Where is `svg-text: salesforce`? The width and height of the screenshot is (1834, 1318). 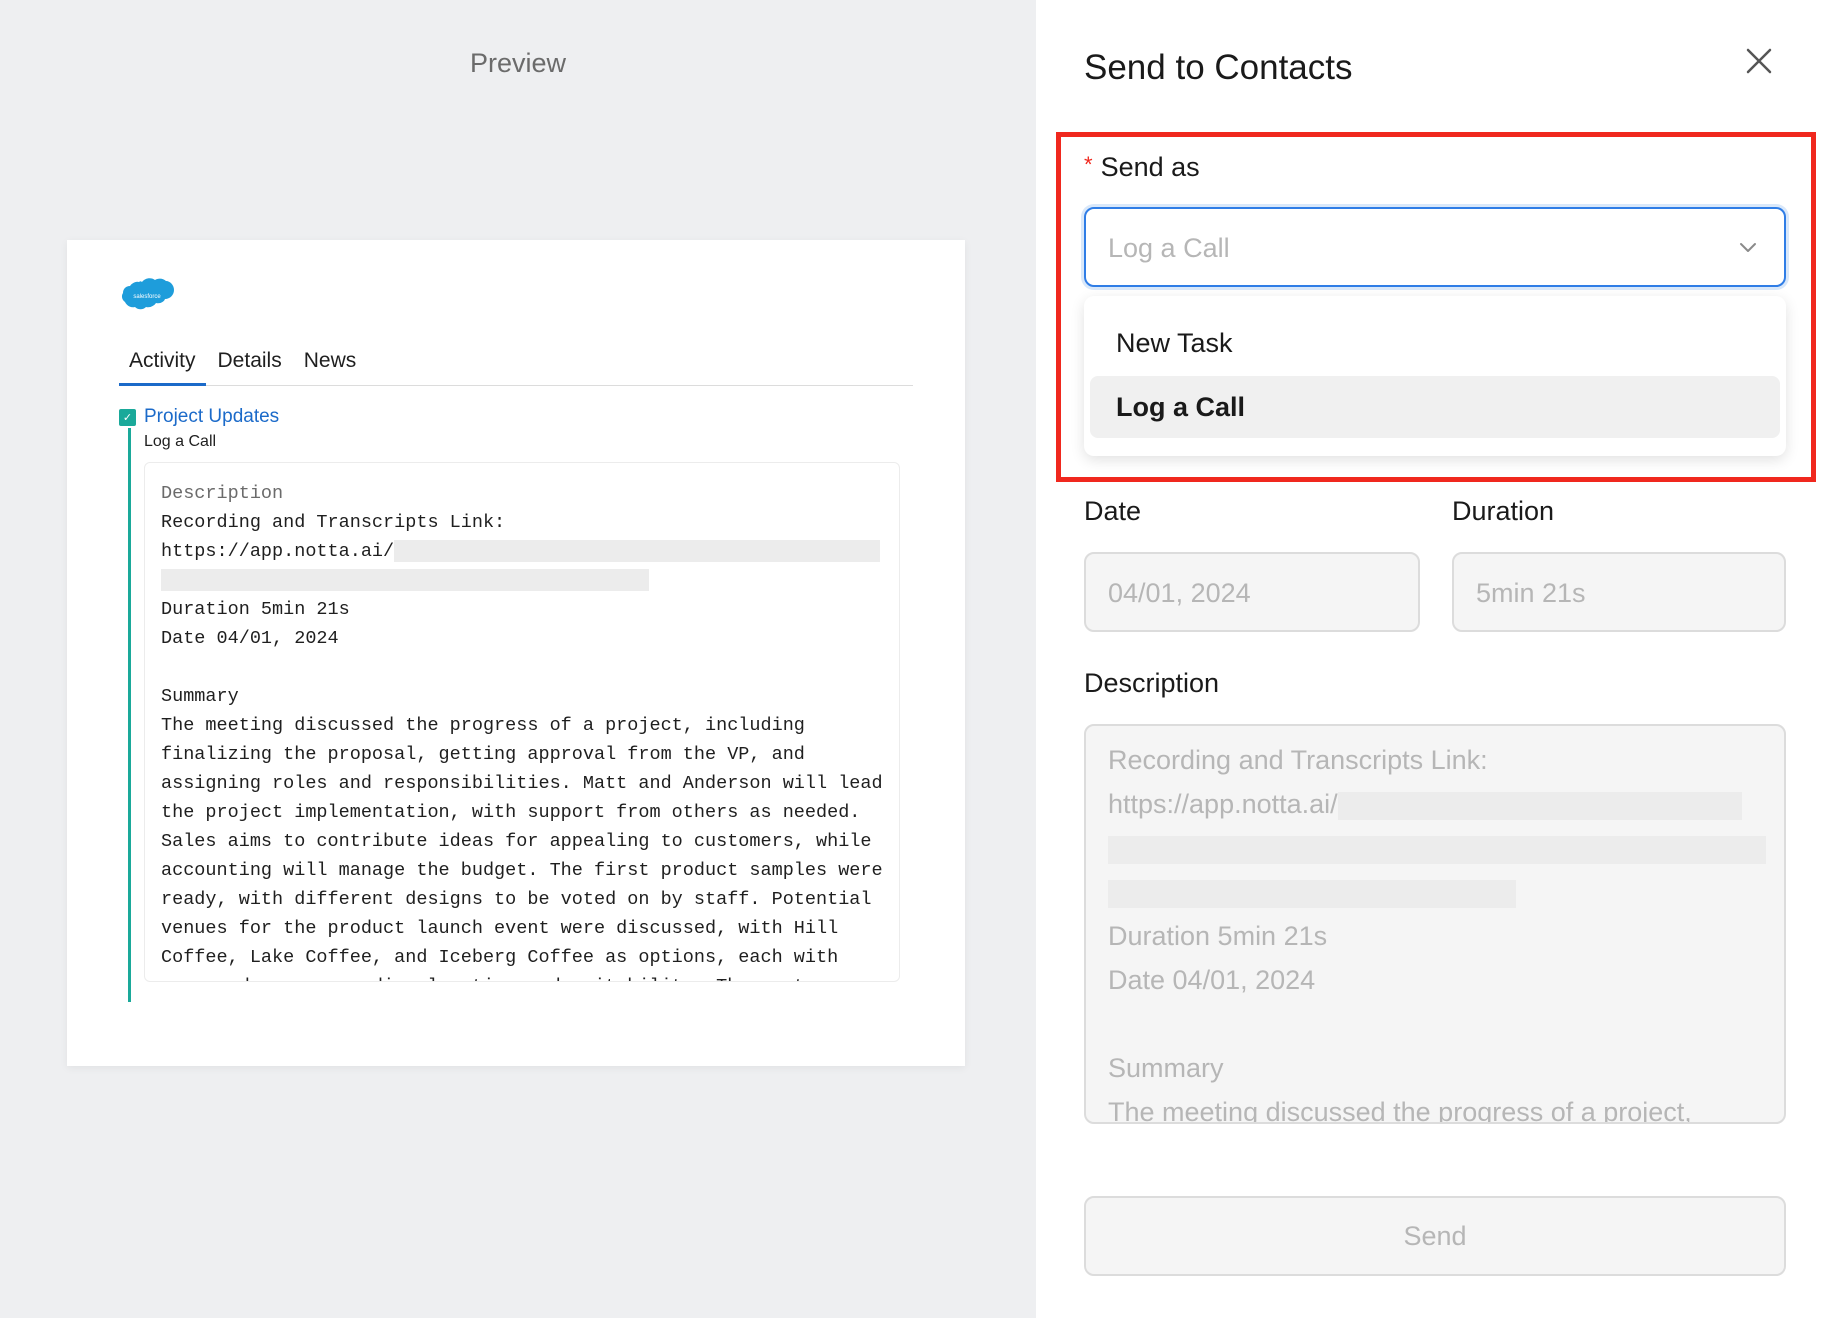
svg-text: salesforce is located at coordinates (147, 297).